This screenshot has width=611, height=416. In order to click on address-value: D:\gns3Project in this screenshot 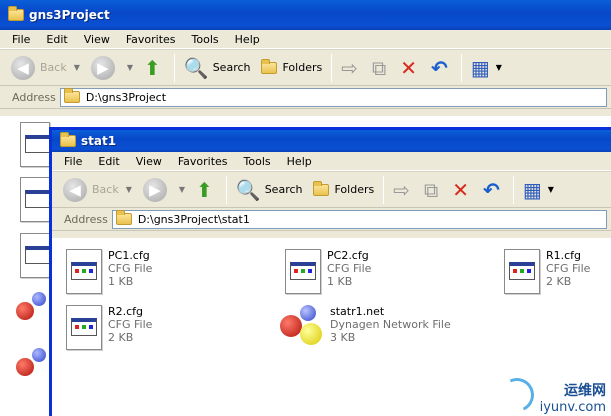, I will do `click(126, 97)`.